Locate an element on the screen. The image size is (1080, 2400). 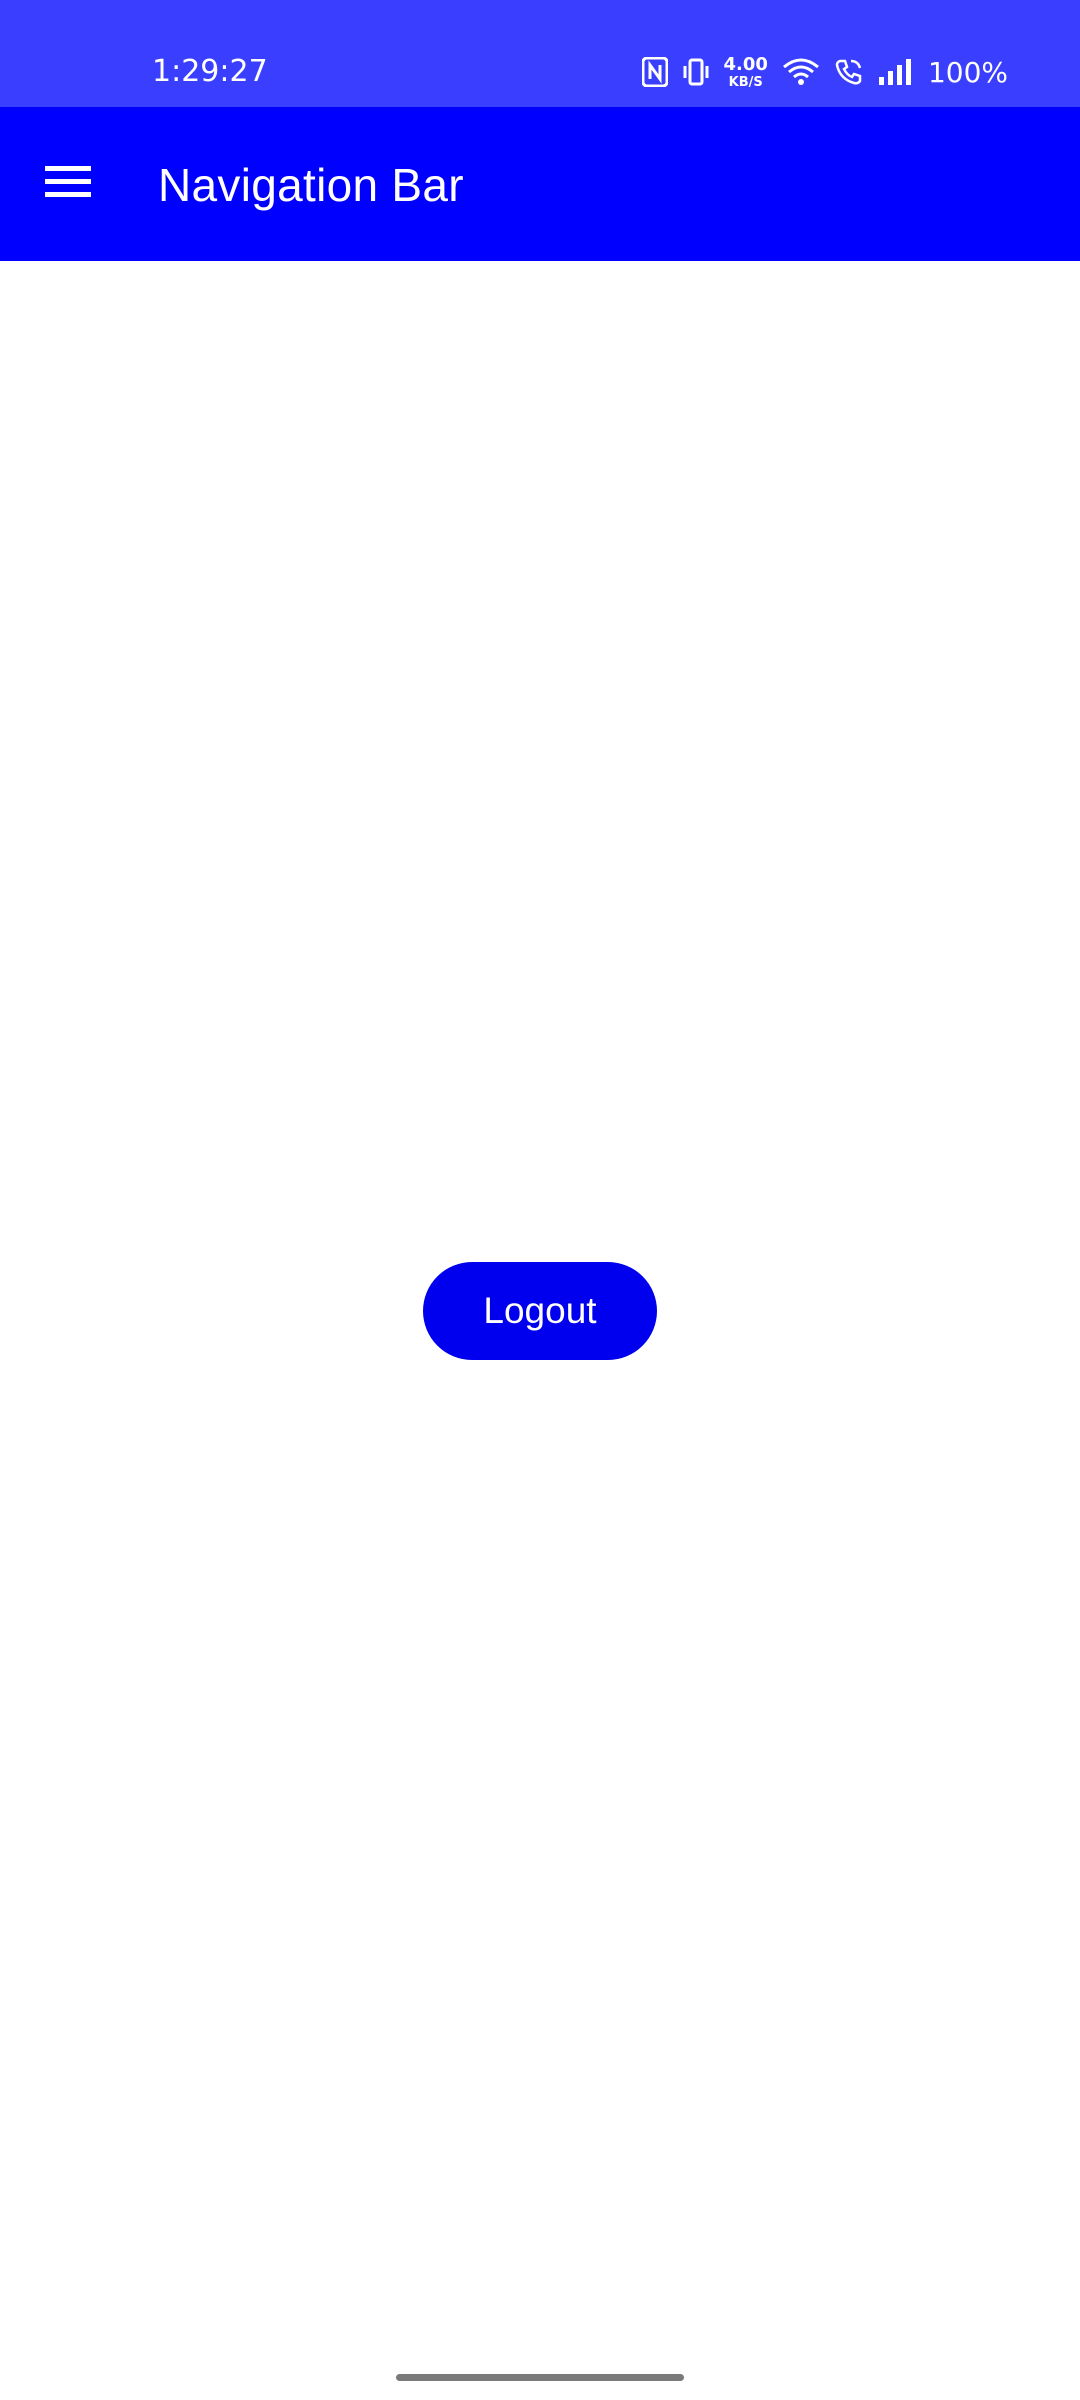
status-time: 1:29:27 is located at coordinates (210, 71).